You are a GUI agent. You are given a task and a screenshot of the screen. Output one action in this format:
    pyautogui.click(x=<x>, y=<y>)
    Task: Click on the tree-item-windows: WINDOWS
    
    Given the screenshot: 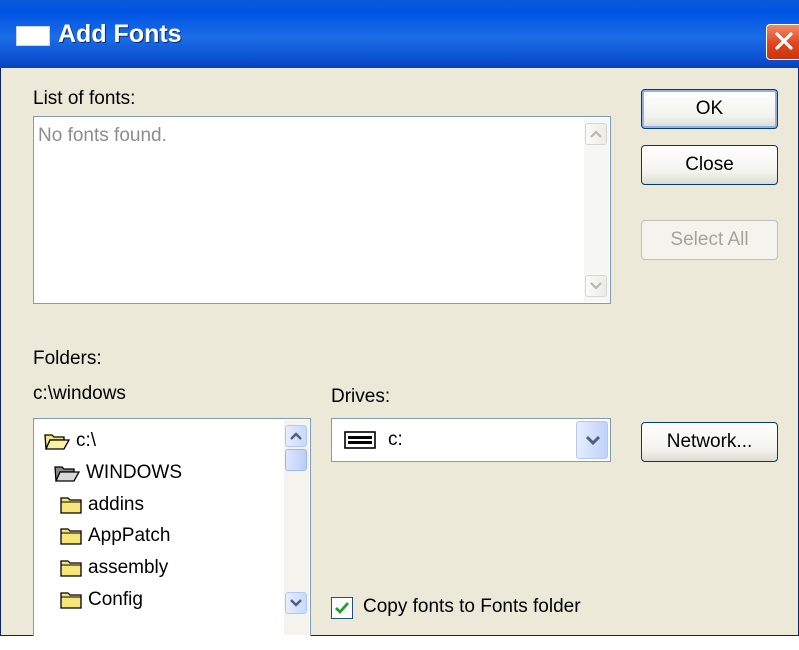 What is the action you would take?
    pyautogui.click(x=118, y=473)
    